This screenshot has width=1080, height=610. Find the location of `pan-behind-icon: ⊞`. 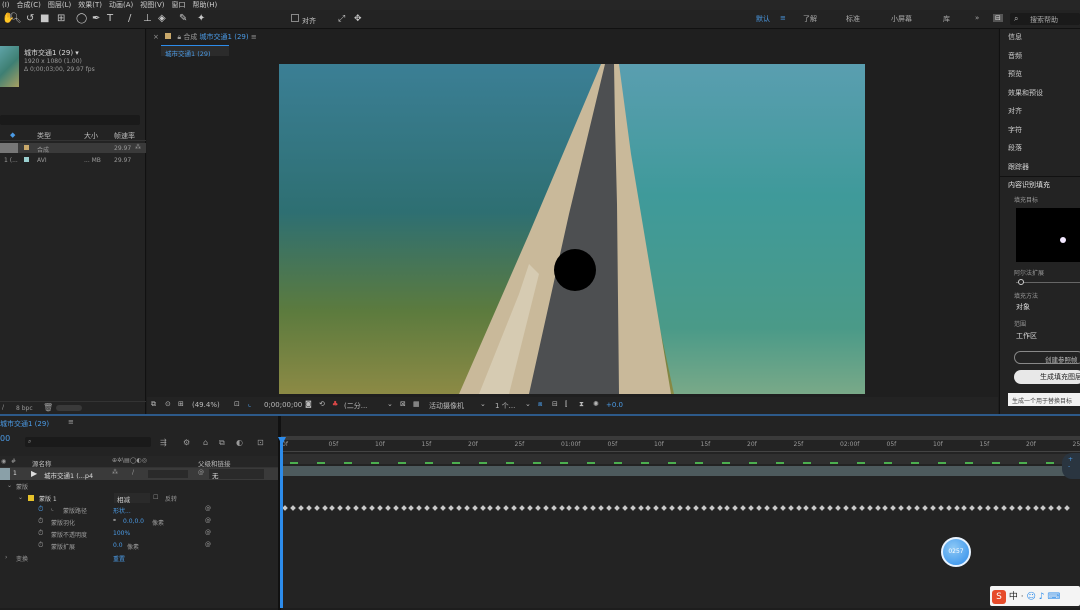

pan-behind-icon: ⊞ is located at coordinates (61, 19).